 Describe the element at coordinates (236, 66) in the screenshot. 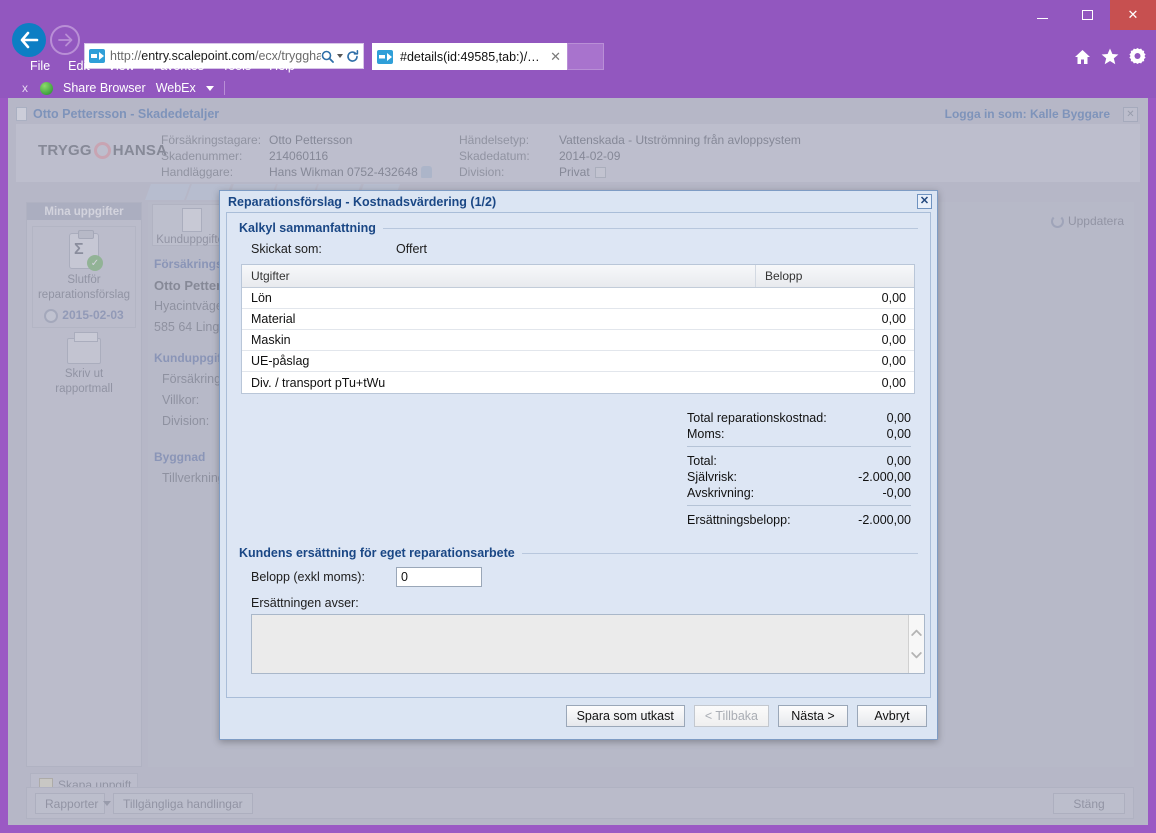

I see `menu-tools: Tools` at that location.